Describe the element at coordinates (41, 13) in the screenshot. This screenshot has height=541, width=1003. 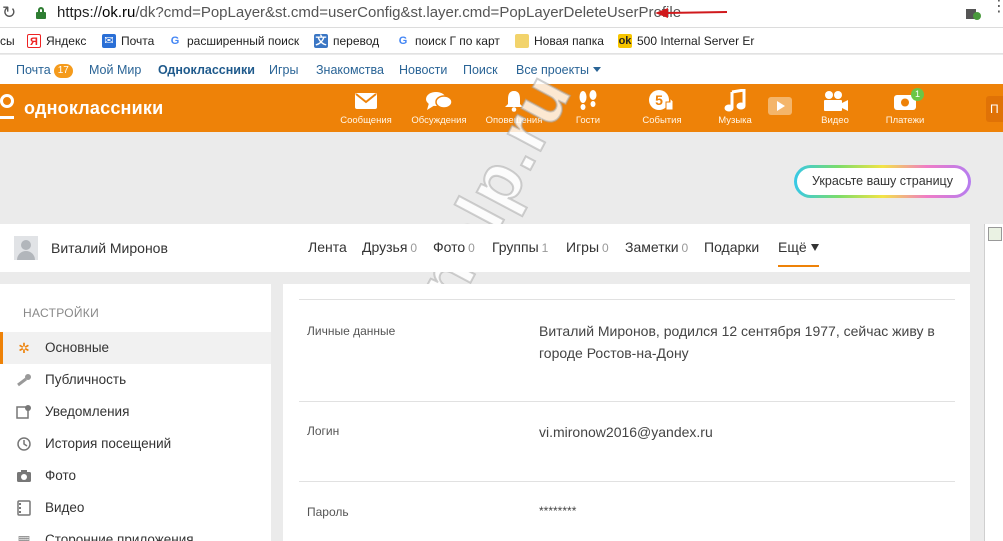
I see `lock-icon` at that location.